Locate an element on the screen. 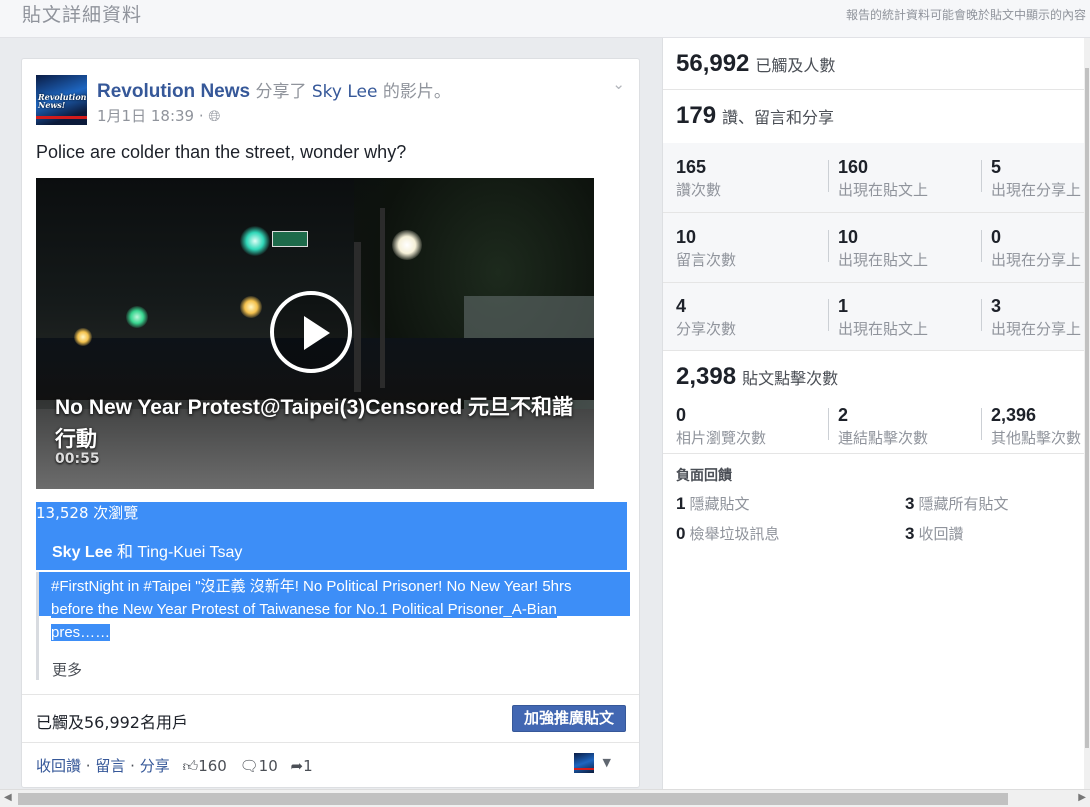  page-title: 貼文詳細資料 is located at coordinates (82, 15).